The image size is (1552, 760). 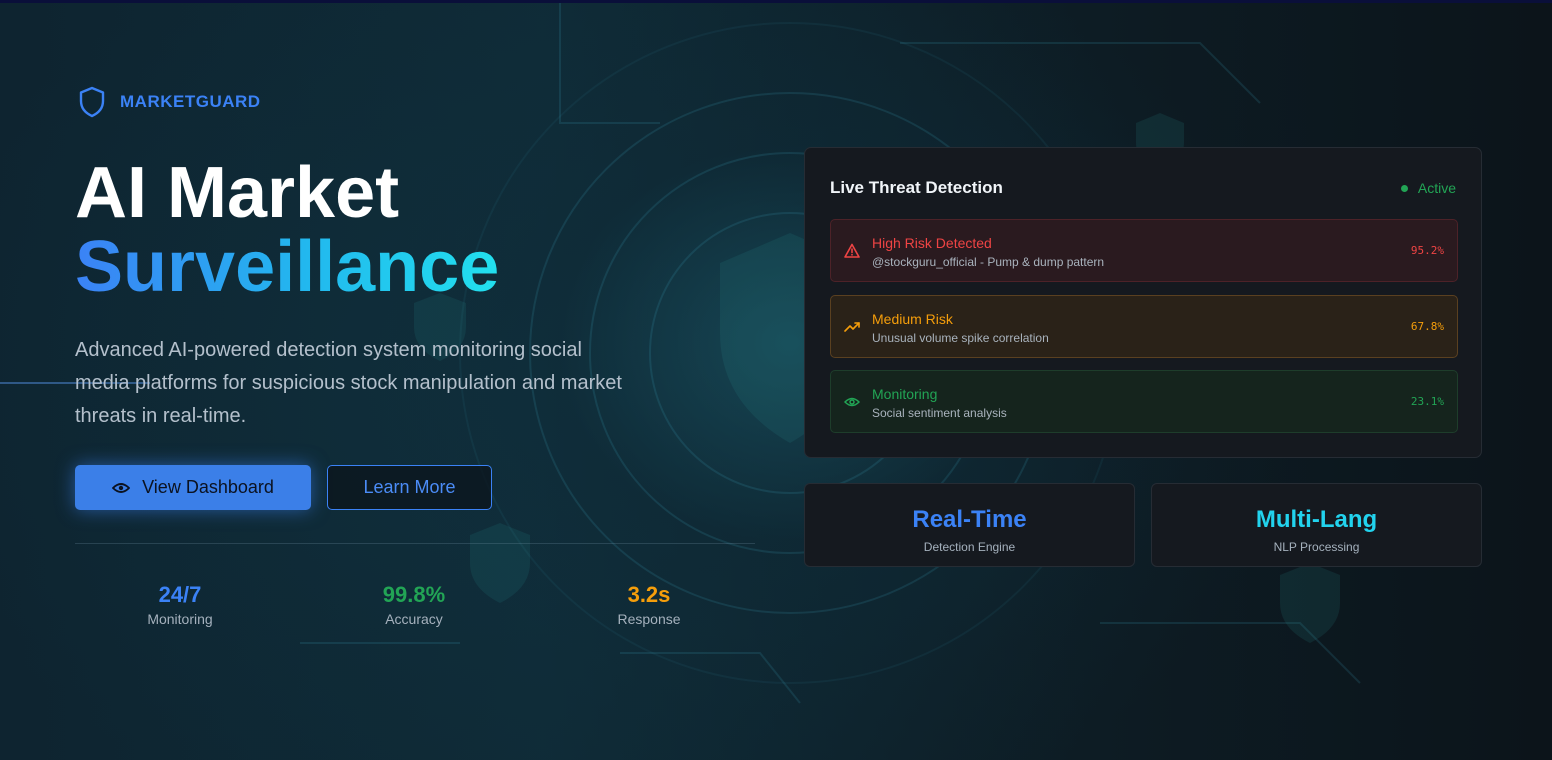 I want to click on status-badge: Active, so click(x=1428, y=188).